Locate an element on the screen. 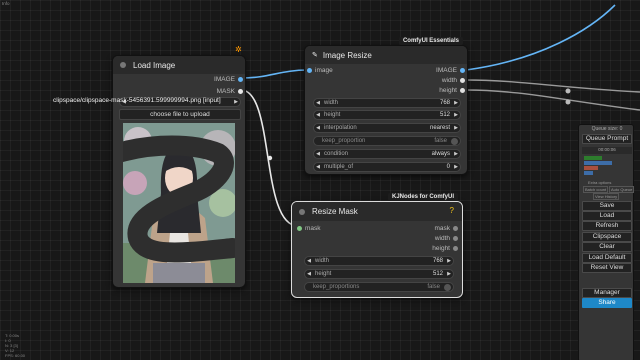 The width and height of the screenshot is (640, 360). input-image-label: image is located at coordinates (324, 70).